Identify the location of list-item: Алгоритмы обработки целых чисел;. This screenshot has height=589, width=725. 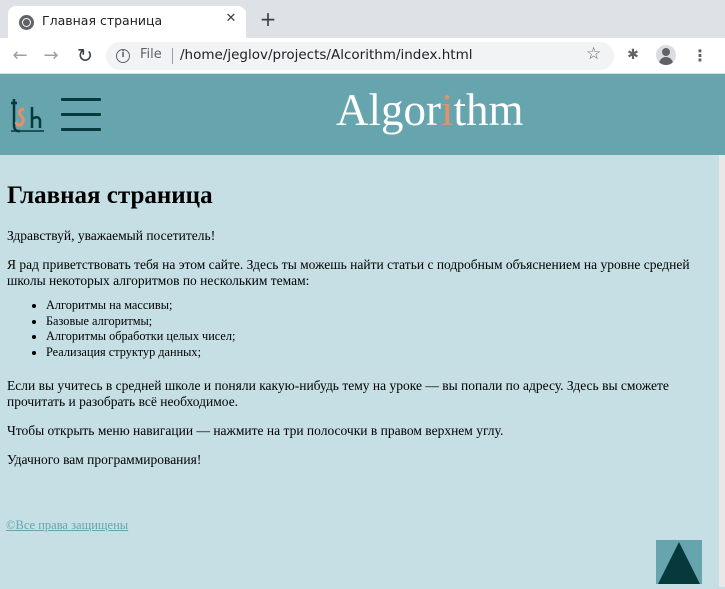
(382, 337).